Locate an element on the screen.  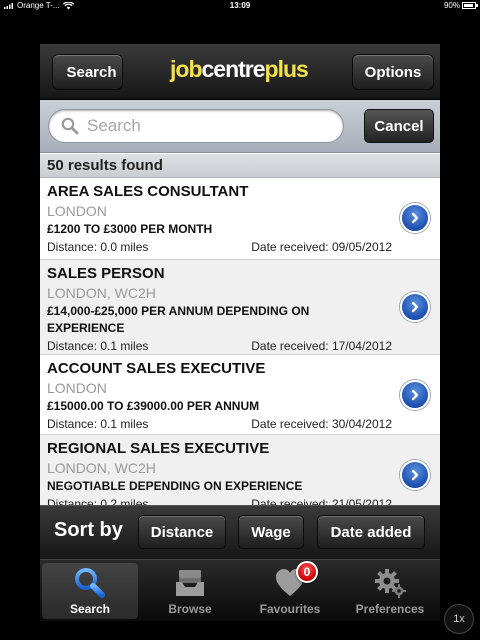
sort-date-added-button: Date added is located at coordinates (371, 532).